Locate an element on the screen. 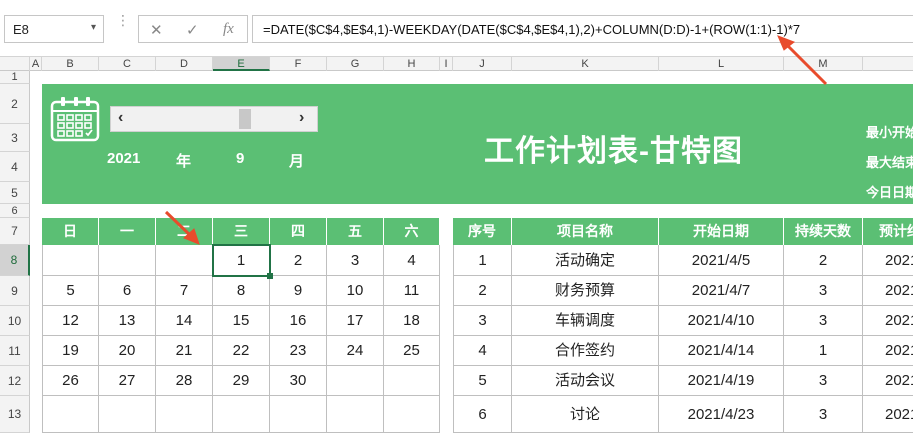 The height and width of the screenshot is (433, 913). calendar-day-cell: 5 is located at coordinates (70, 291).